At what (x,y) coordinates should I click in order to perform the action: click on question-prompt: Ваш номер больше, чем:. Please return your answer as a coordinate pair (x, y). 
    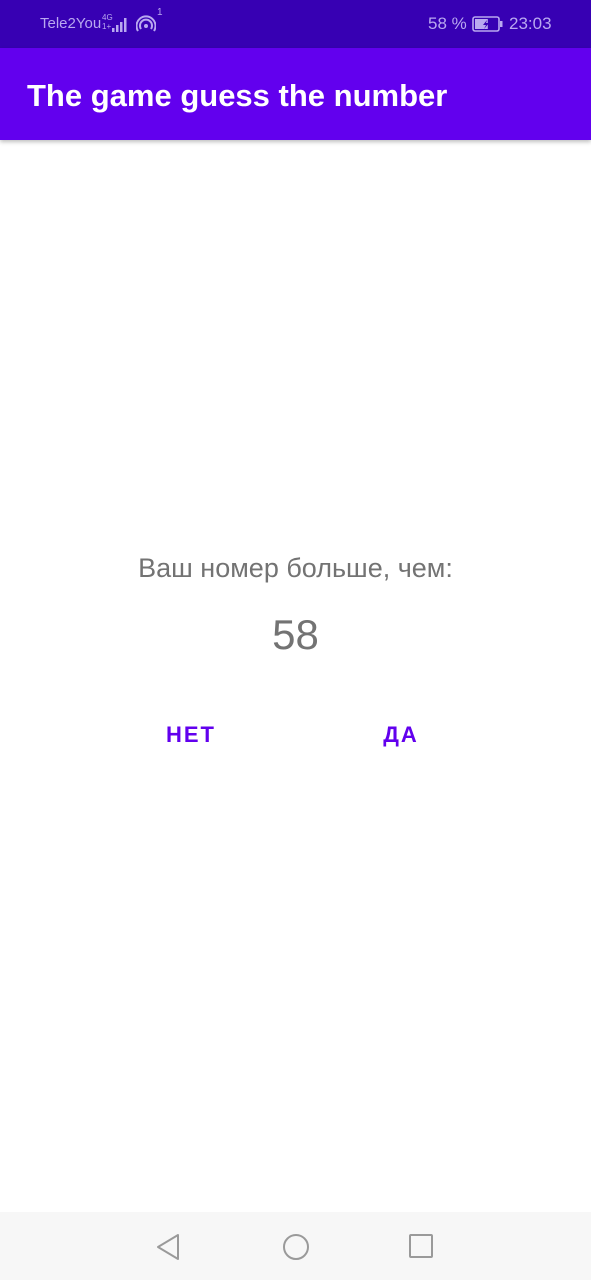
    Looking at the image, I should click on (295, 568).